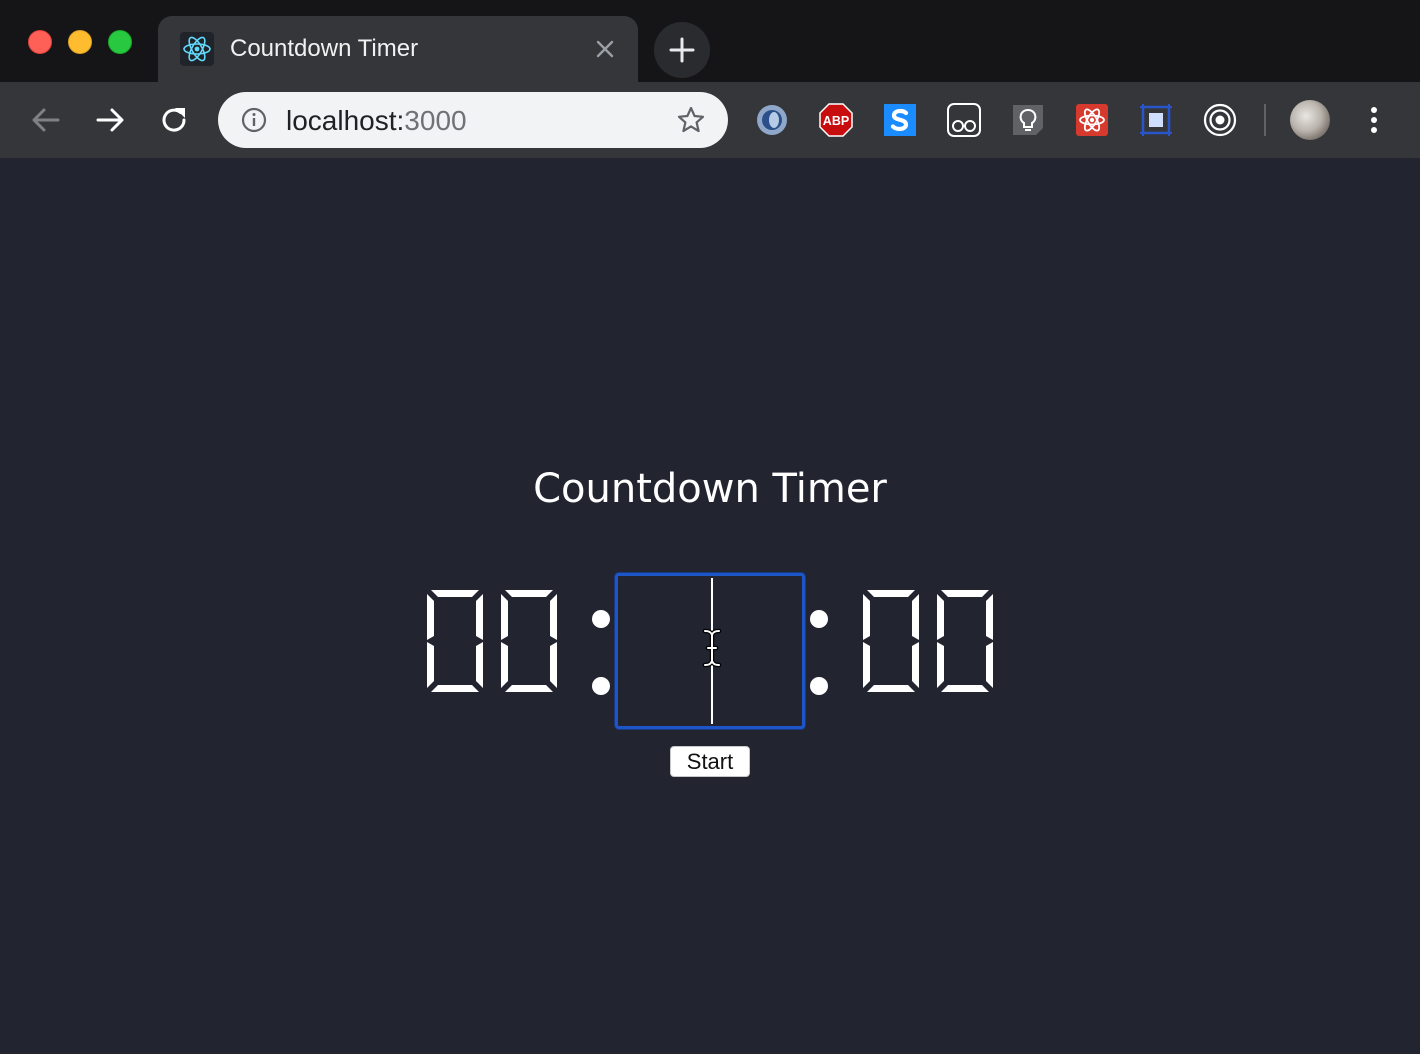 Image resolution: width=1420 pixels, height=1054 pixels. What do you see at coordinates (710, 489) in the screenshot?
I see `page-title: Countdown Timer` at bounding box center [710, 489].